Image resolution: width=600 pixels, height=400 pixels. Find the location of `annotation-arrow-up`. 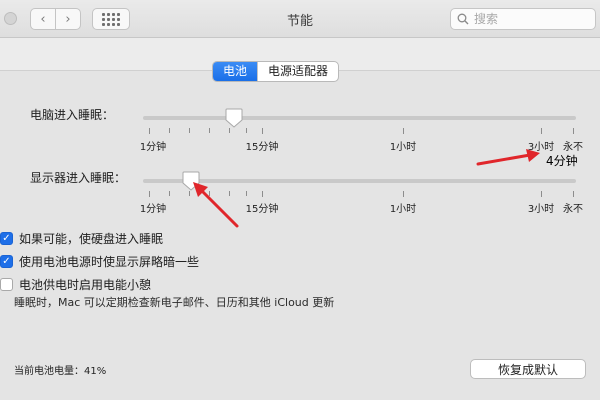

annotation-arrow-up is located at coordinates (216, 205).